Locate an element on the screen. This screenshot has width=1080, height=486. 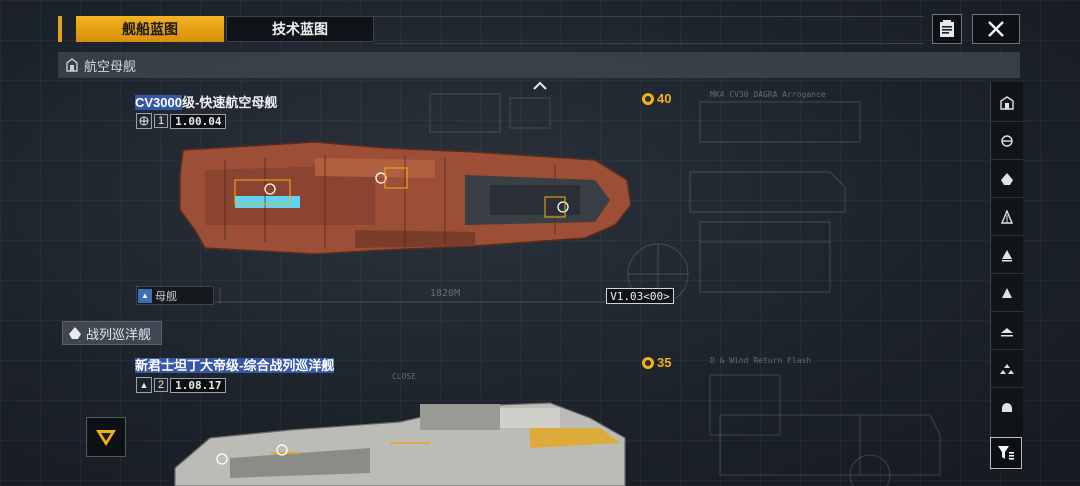
ship-2-tier: 2 is located at coordinates (161, 385).